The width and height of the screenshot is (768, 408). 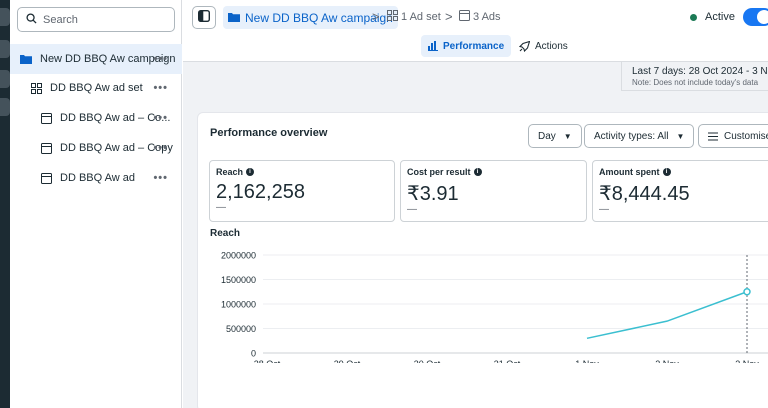 What do you see at coordinates (96, 59) in the screenshot?
I see `sidebar-item-campaign: New DD BBQ Aw campaign •••` at bounding box center [96, 59].